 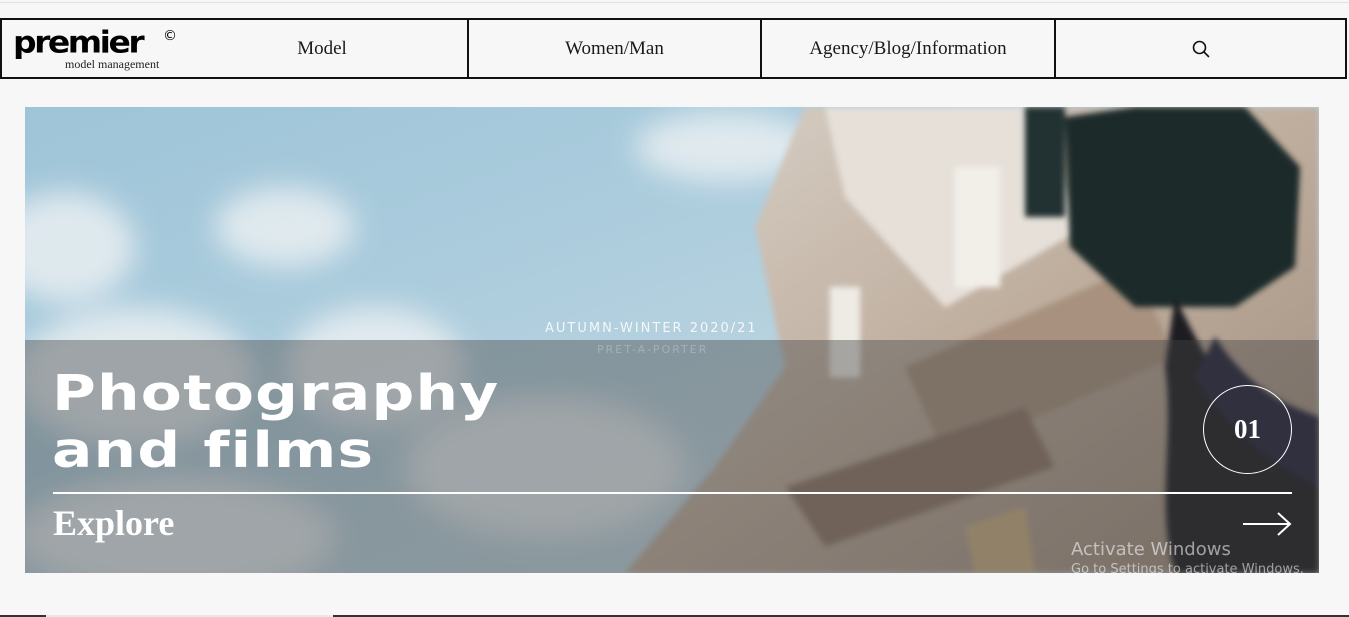 I want to click on premier-logo: premier © model management, so click(x=95, y=48).